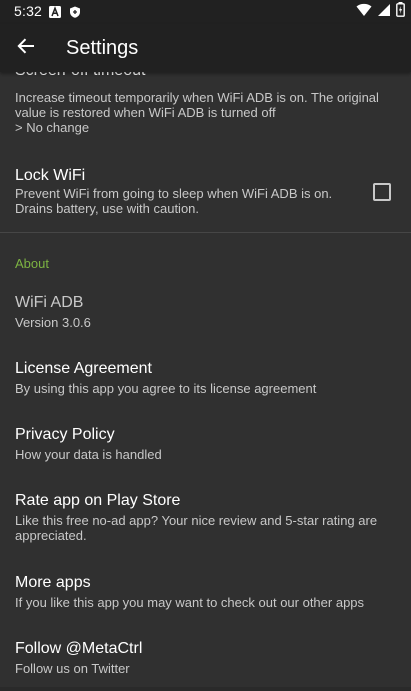 The height and width of the screenshot is (691, 411). Describe the element at coordinates (382, 192) in the screenshot. I see `lock-wifi-checkbox` at that location.